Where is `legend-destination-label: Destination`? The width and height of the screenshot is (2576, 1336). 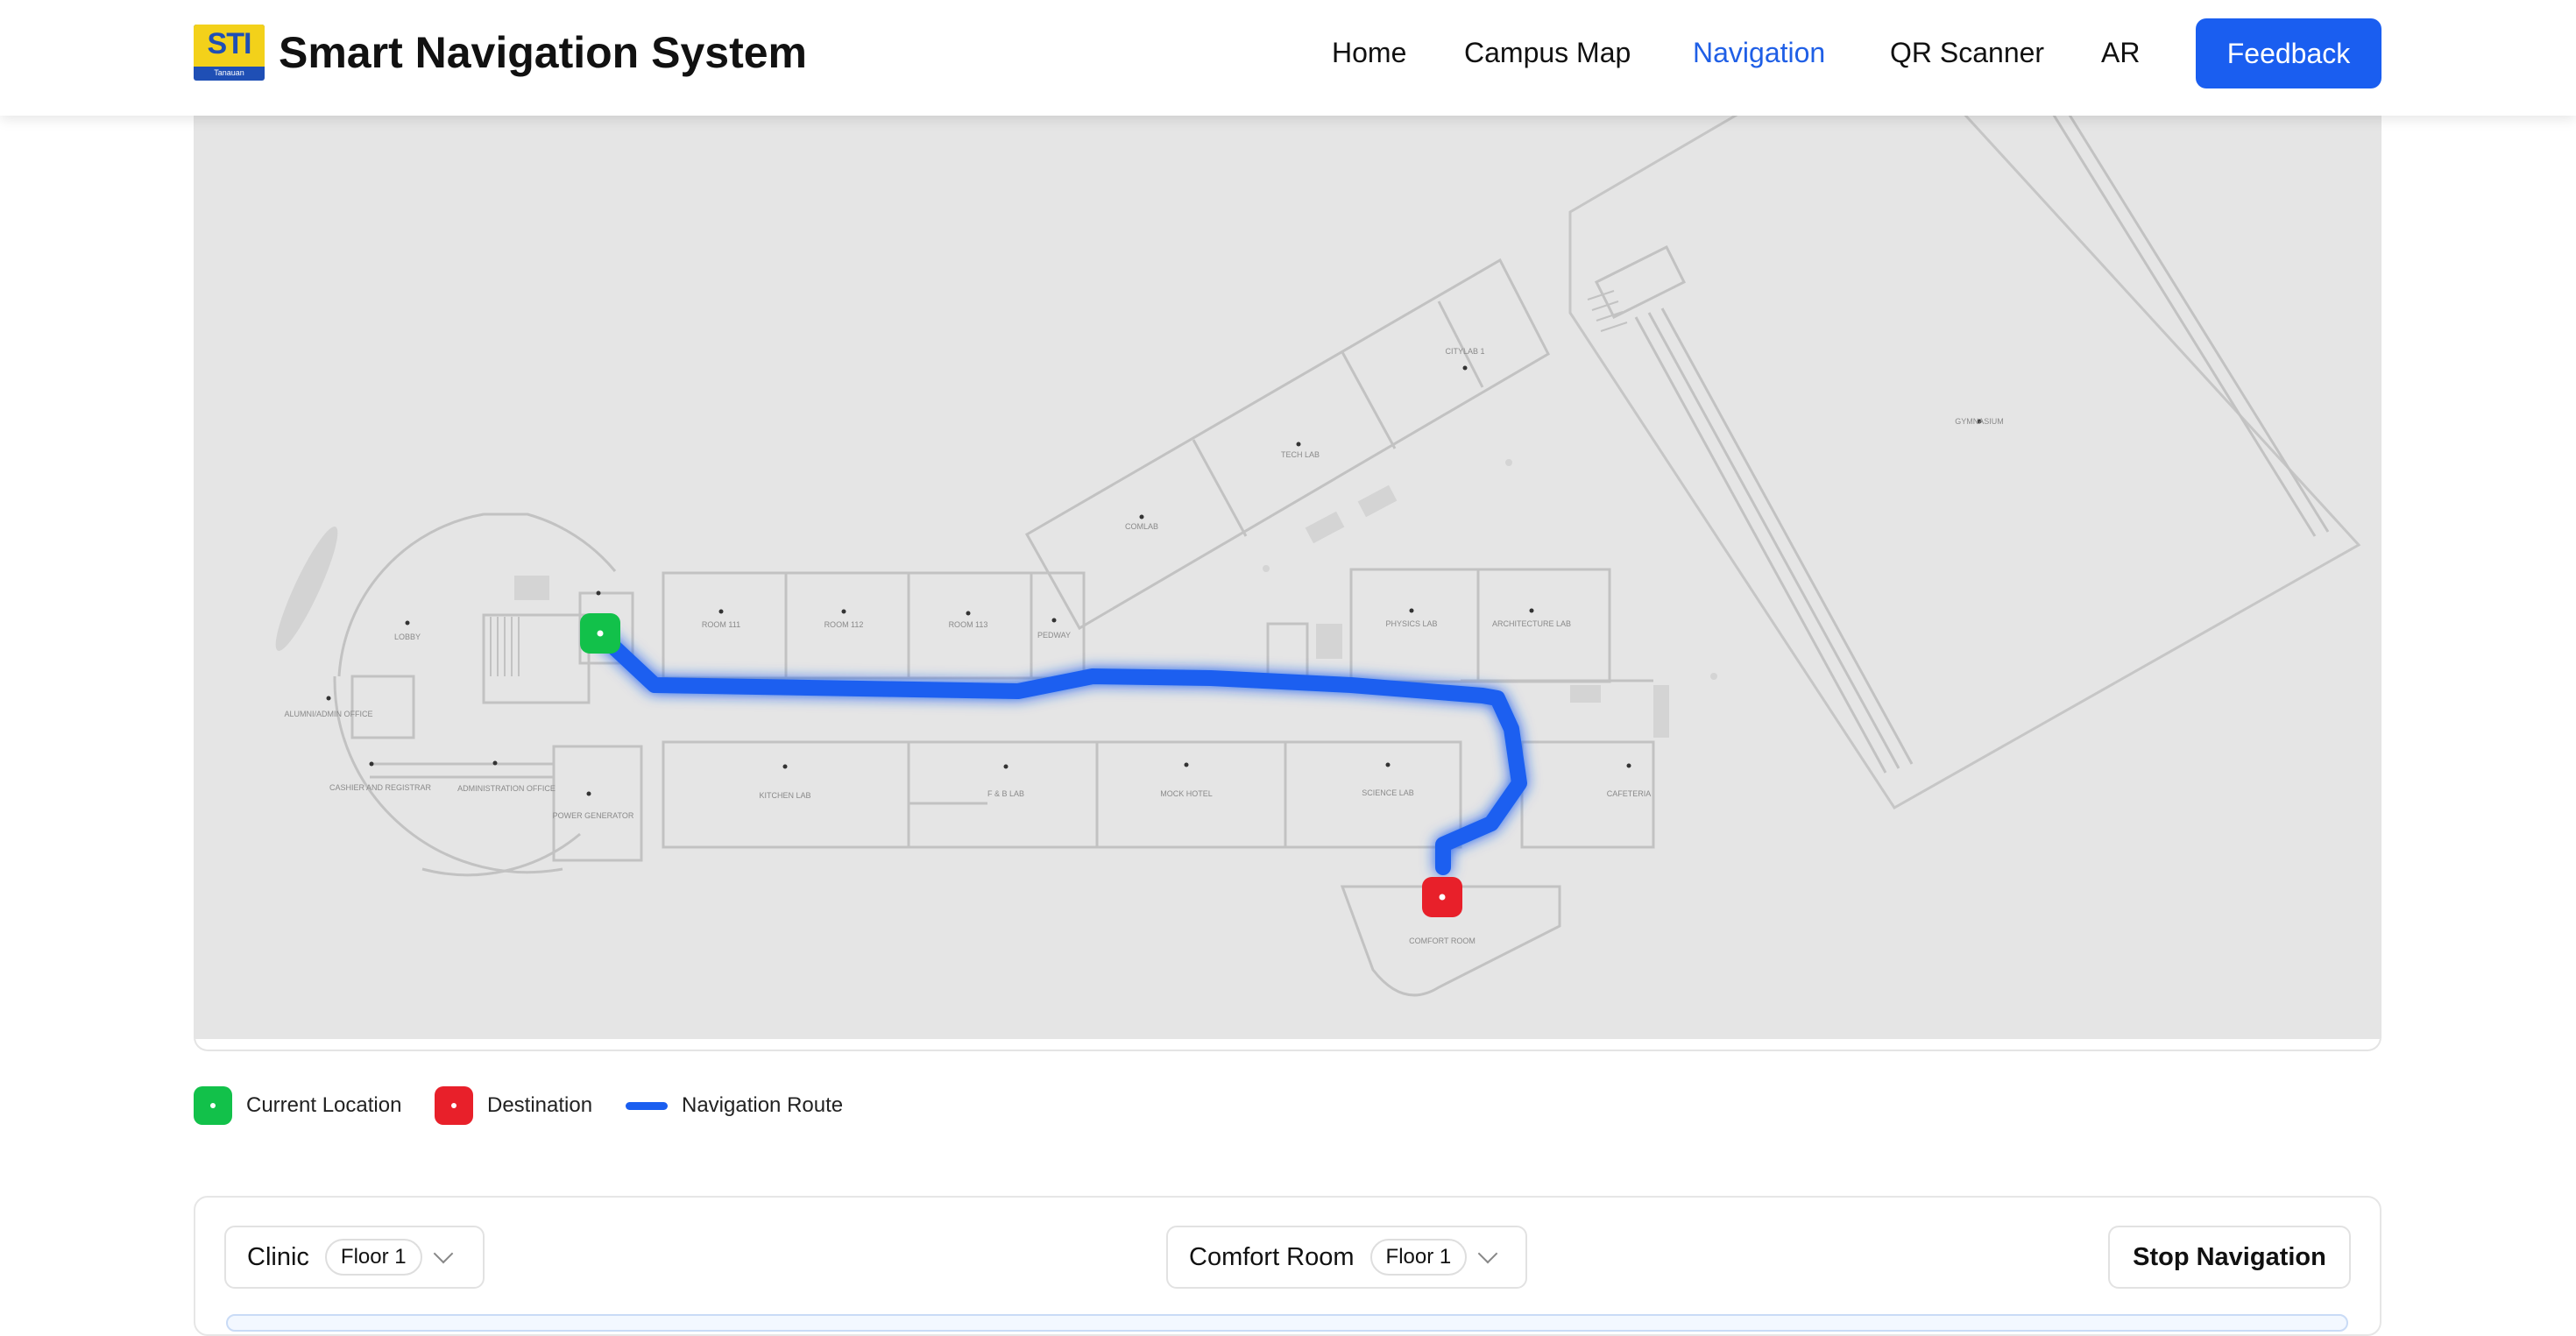
legend-destination-label: Destination is located at coordinates (540, 1105).